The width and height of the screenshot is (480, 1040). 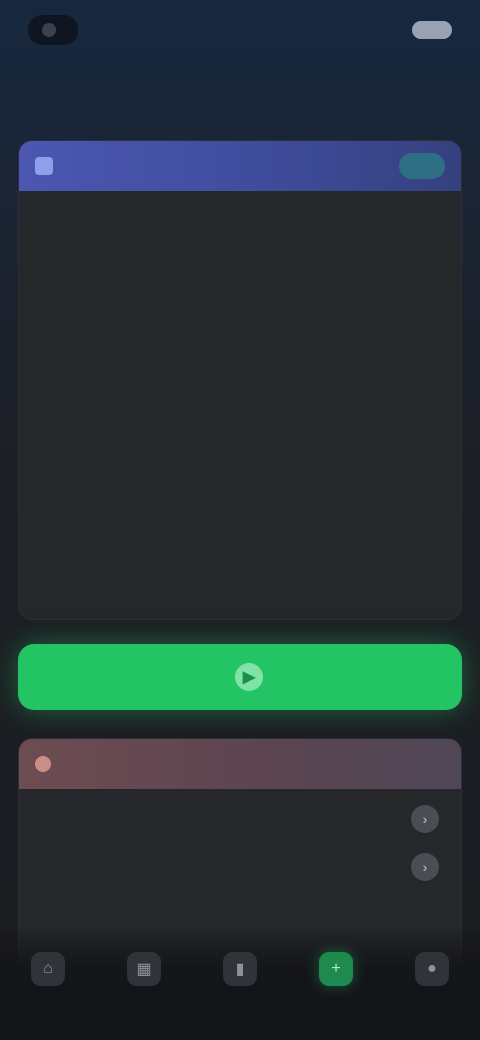 I want to click on bottom-tab-bar: ⌂ ▦ ▮ + ●, so click(x=240, y=985).